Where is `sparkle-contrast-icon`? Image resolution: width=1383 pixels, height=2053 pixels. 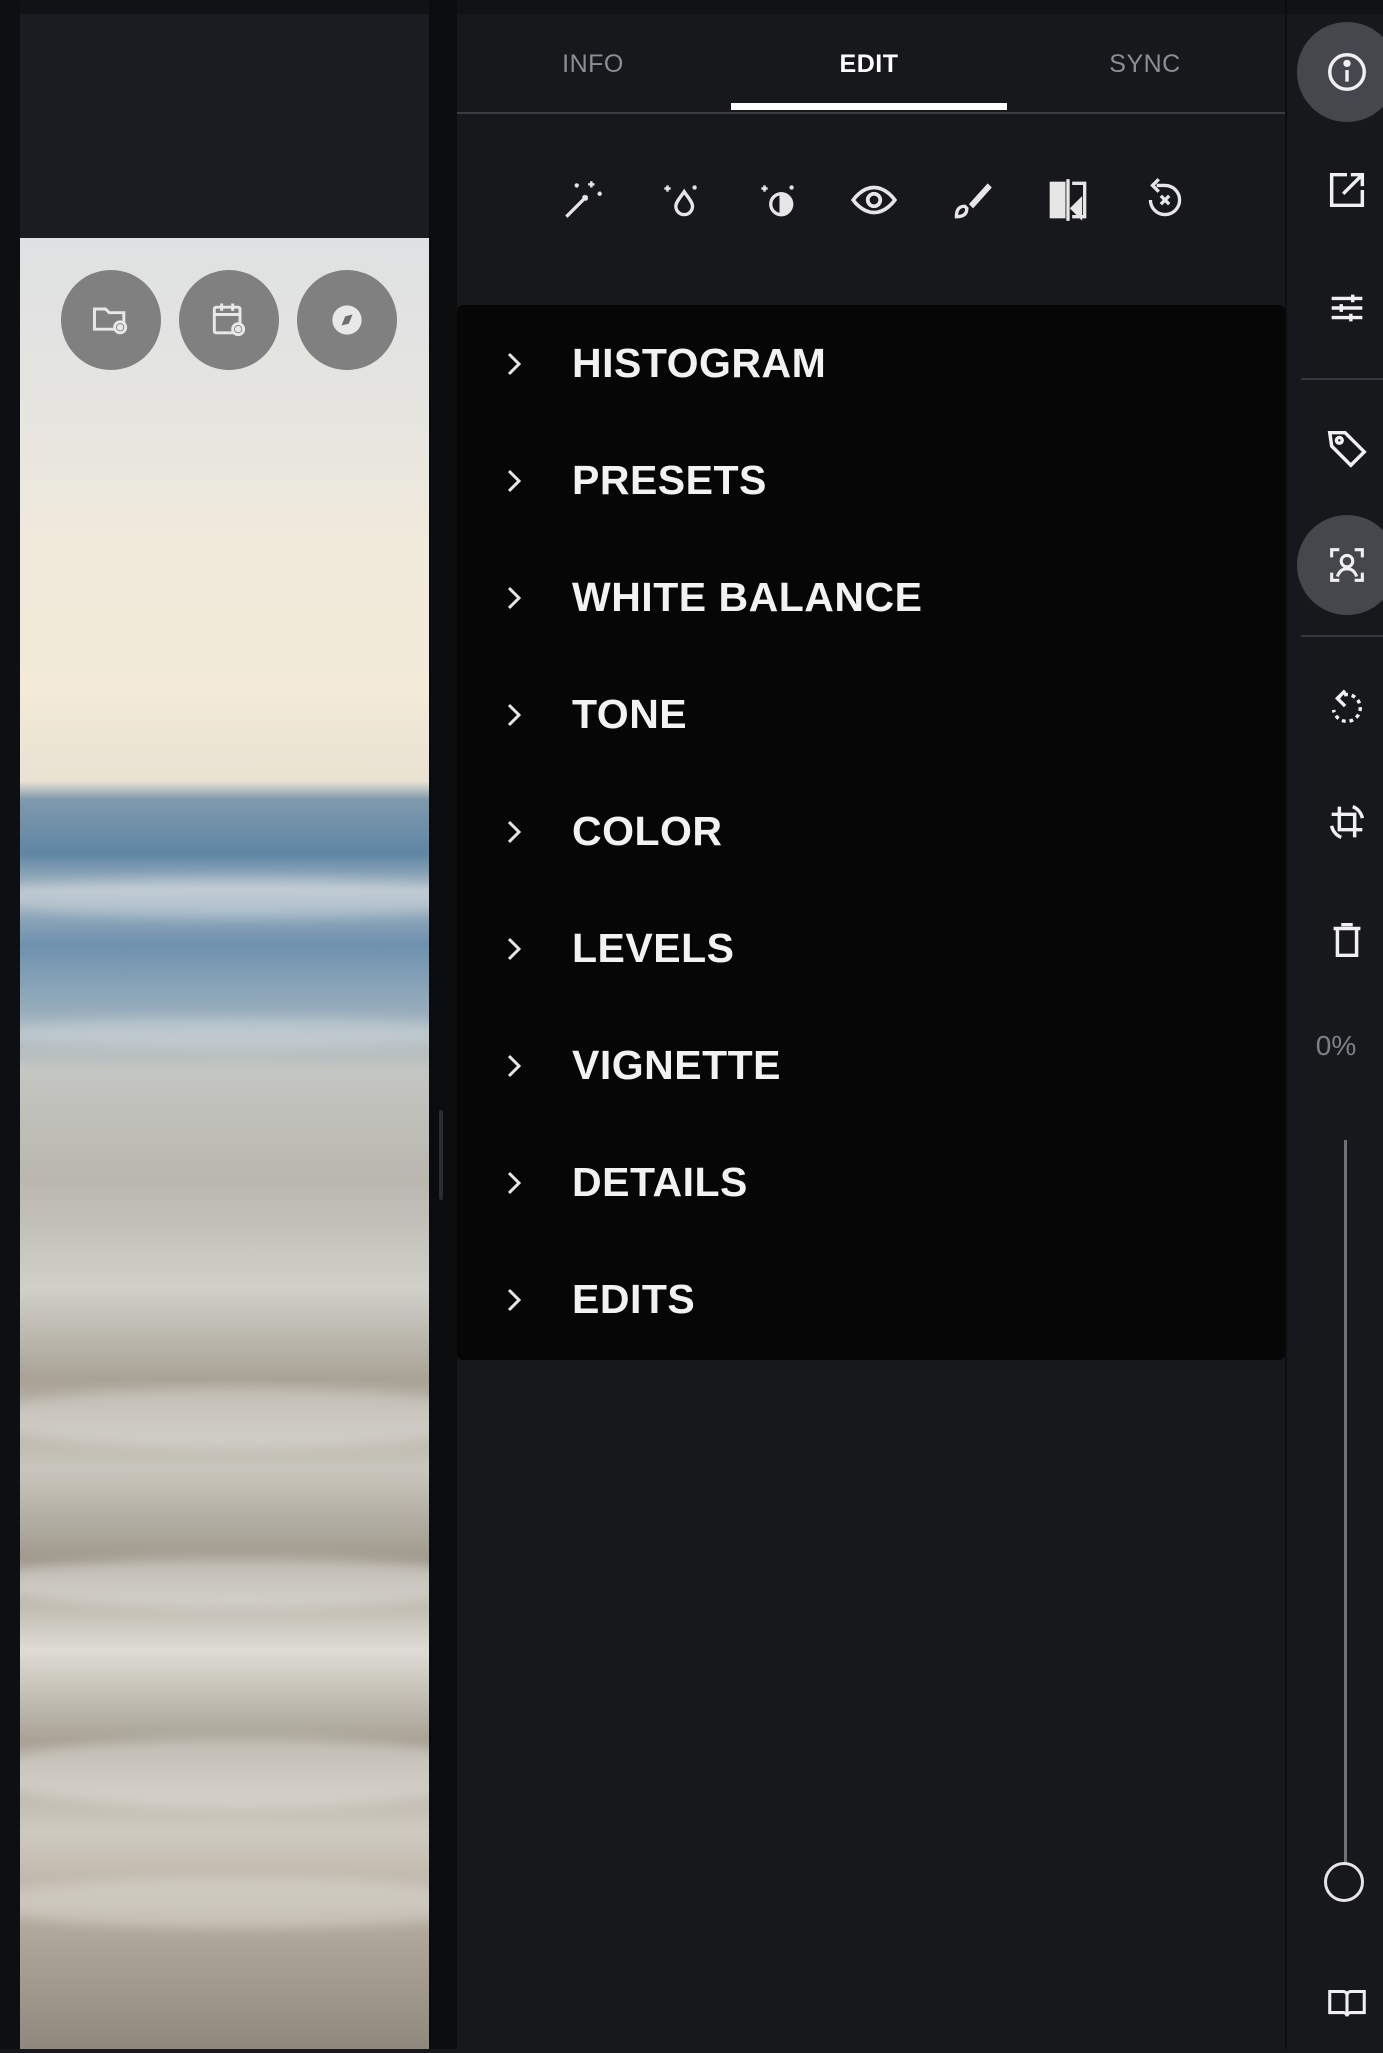
sparkle-contrast-icon is located at coordinates (777, 201).